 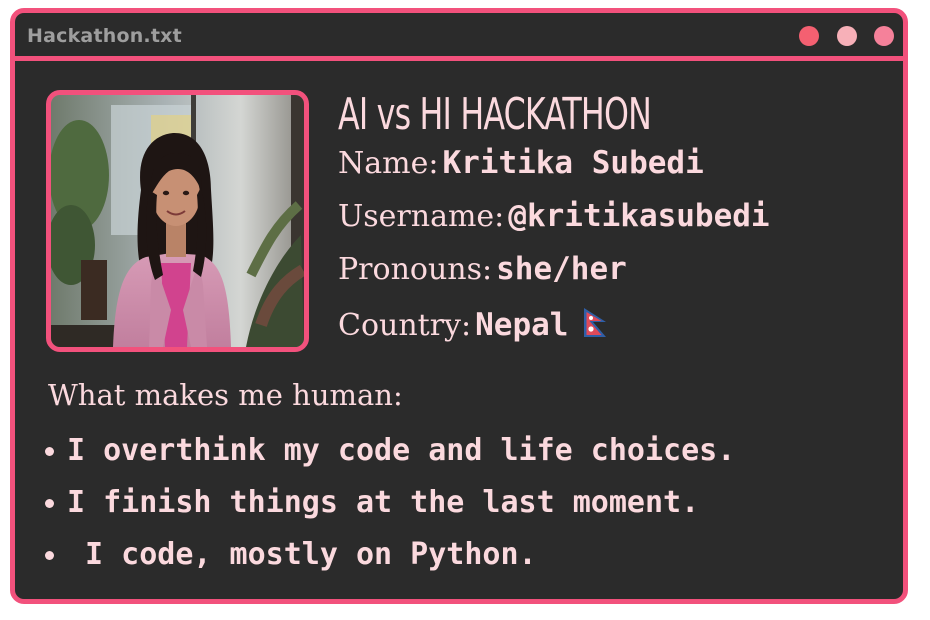 I want to click on name-label: Name:, so click(x=388, y=163).